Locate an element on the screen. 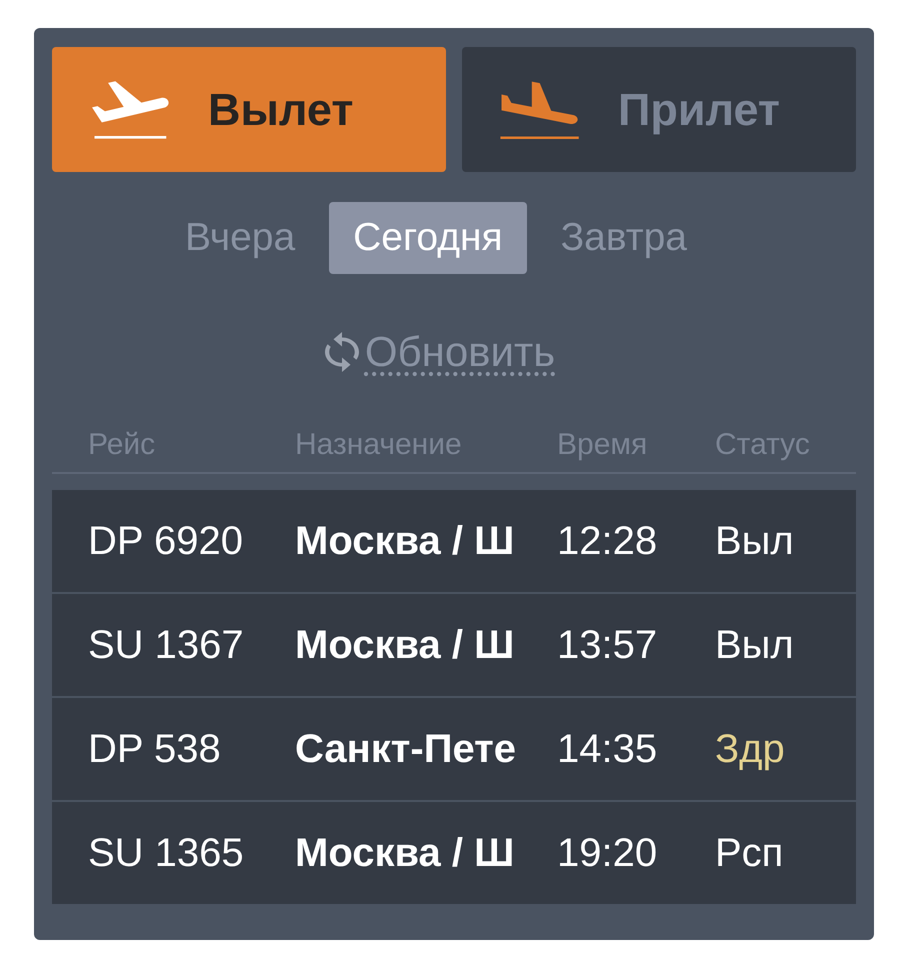 This screenshot has height=966, width=907. departure-time: 19:20 is located at coordinates (607, 853).